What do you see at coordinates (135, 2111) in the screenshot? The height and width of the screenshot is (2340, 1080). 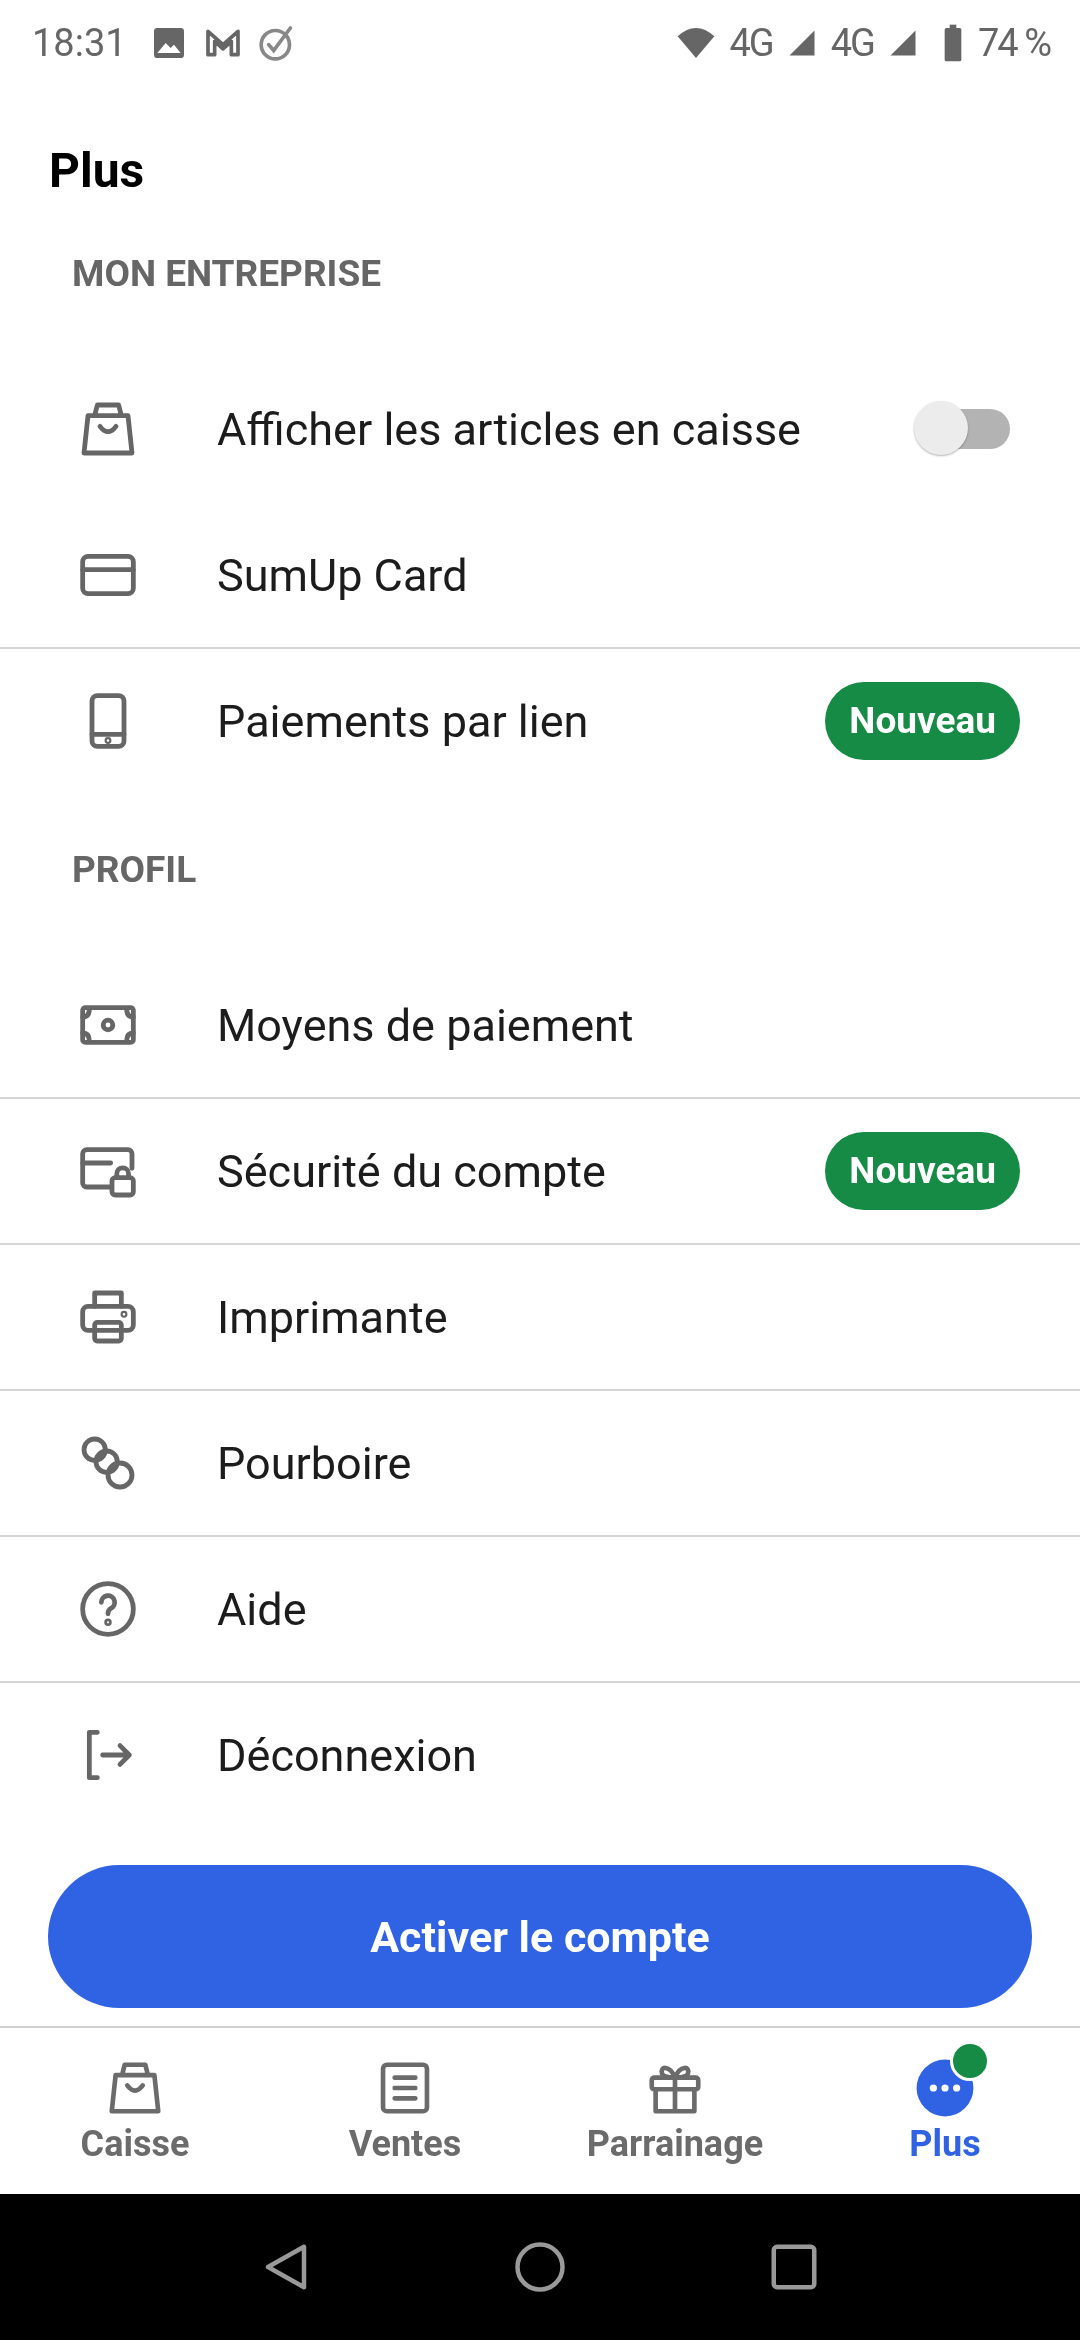 I see `nav-tab: Caisse` at bounding box center [135, 2111].